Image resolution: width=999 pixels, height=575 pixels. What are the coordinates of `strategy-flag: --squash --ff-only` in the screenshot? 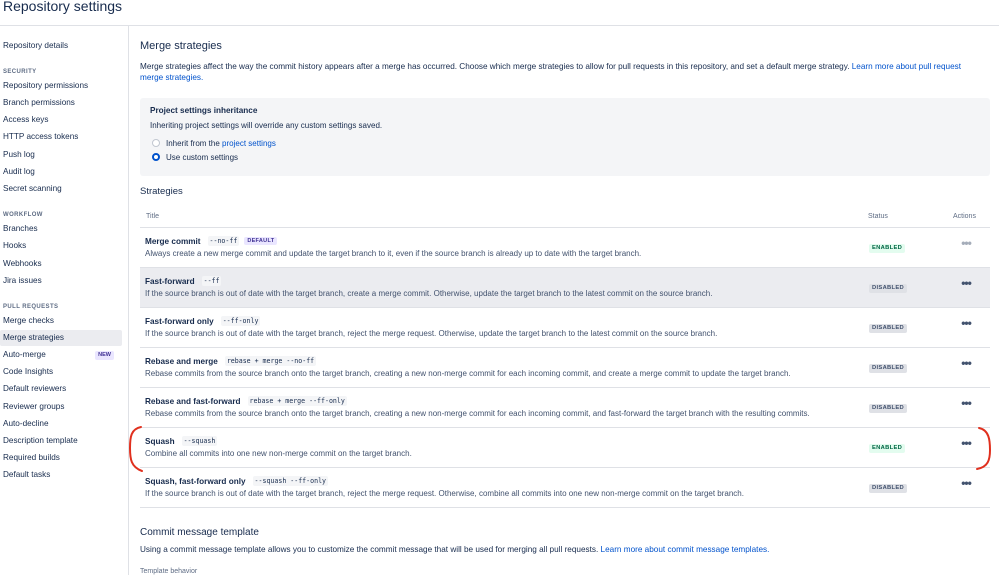 It's located at (290, 481).